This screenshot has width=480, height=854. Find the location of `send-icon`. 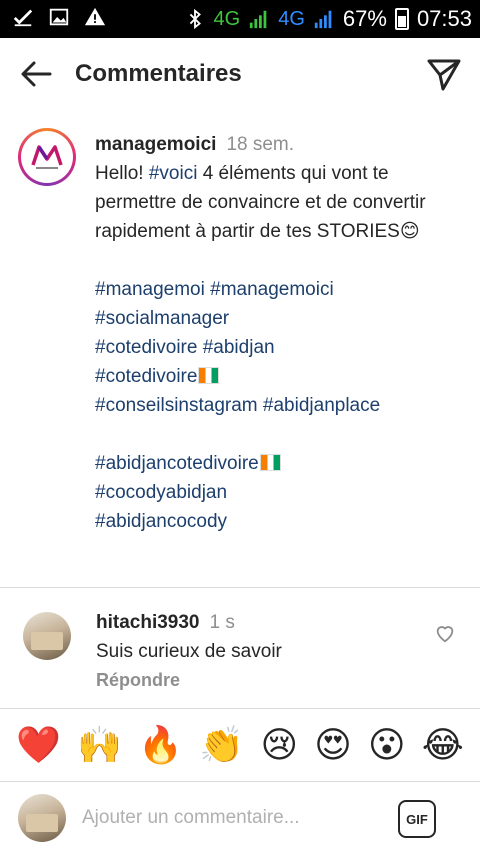

send-icon is located at coordinates (444, 74).